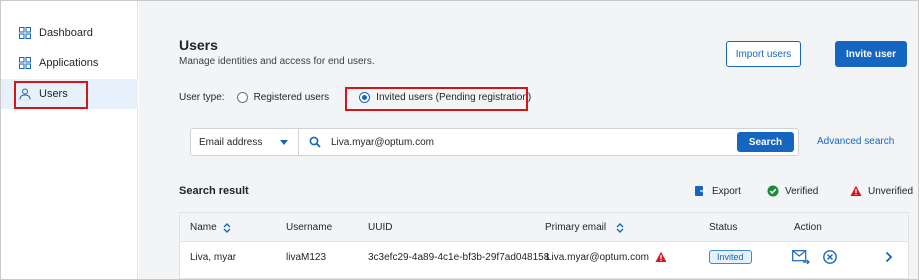 The image size is (919, 280). What do you see at coordinates (309, 227) in the screenshot?
I see `column-header-username: Username` at bounding box center [309, 227].